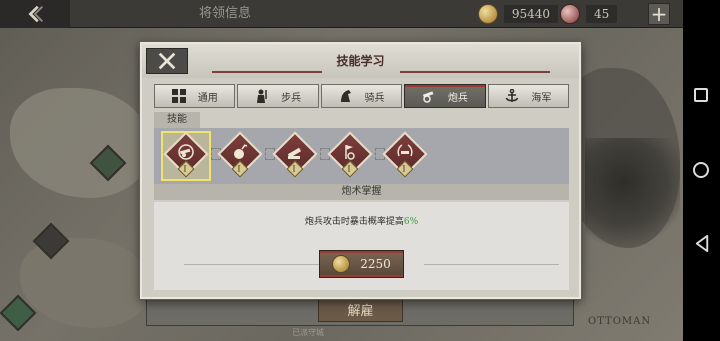 This screenshot has width=720, height=341. Describe the element at coordinates (512, 95) in the screenshot. I see `anchor-icon` at that location.